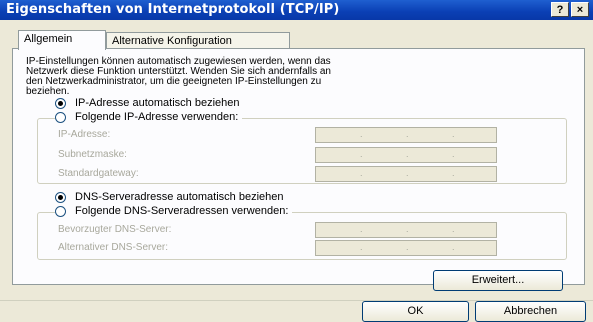 The width and height of the screenshot is (593, 322). Describe the element at coordinates (560, 9) in the screenshot. I see `help-button: ?` at that location.